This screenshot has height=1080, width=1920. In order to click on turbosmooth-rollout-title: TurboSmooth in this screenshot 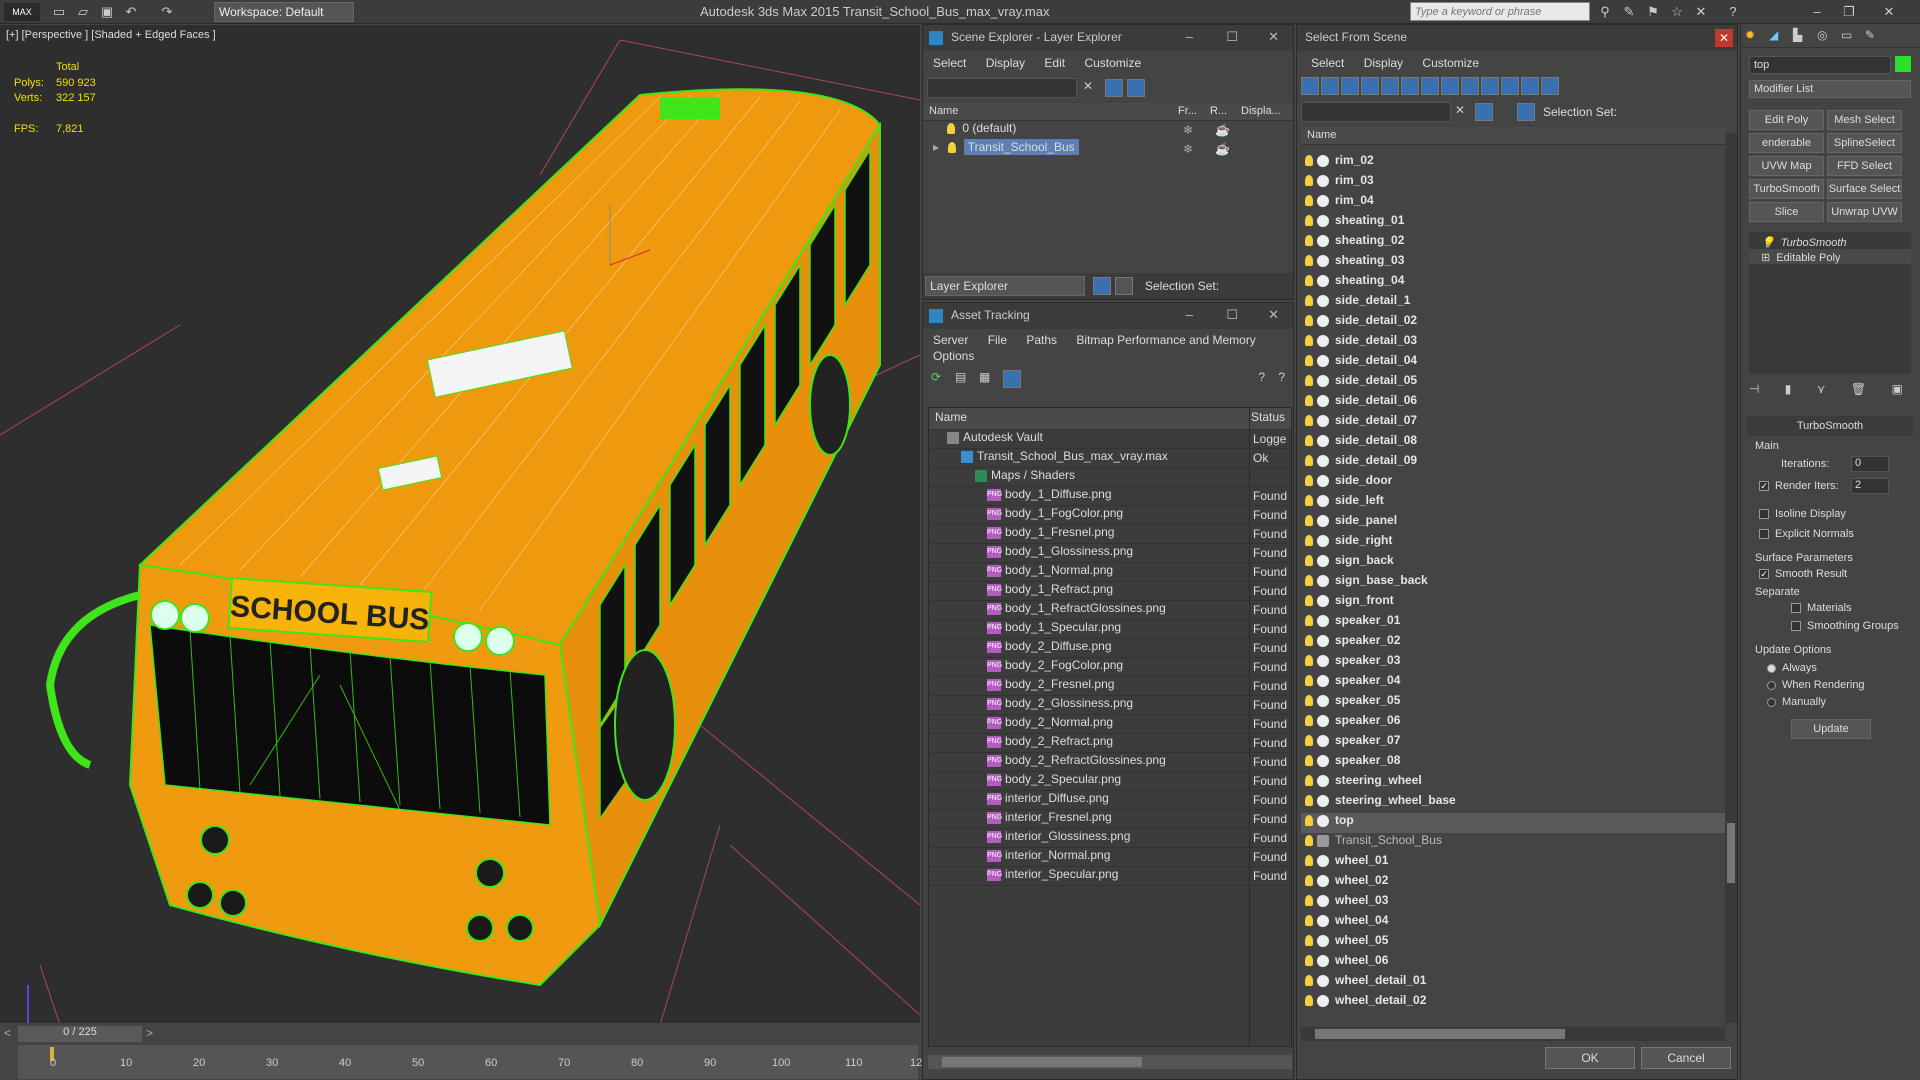, I will do `click(1830, 426)`.